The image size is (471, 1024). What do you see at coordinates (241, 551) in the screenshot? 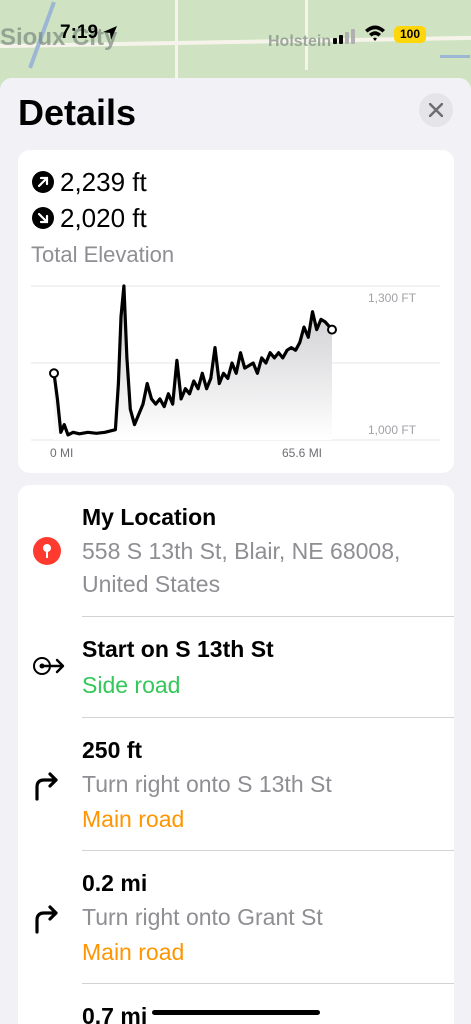
I see `origin-address-line1: 558 S 13th St, Blair, NE 68008,` at bounding box center [241, 551].